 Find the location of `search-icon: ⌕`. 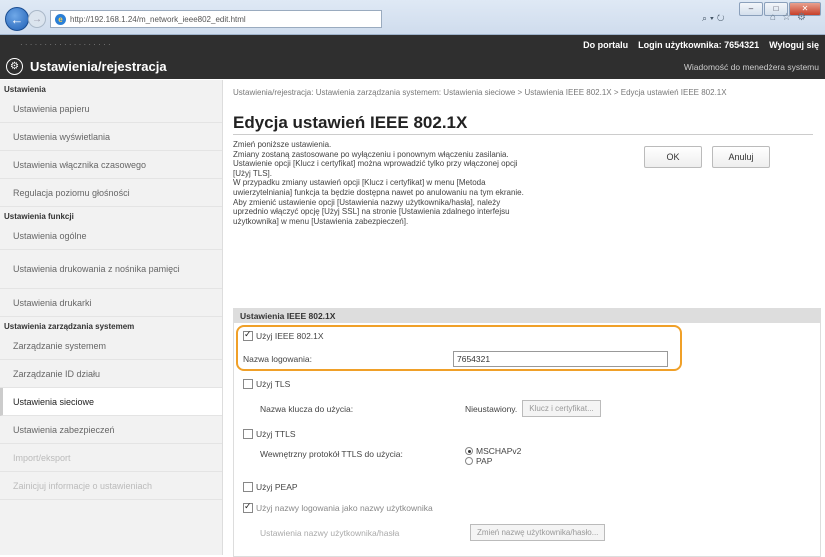

search-icon: ⌕ is located at coordinates (706, 18).